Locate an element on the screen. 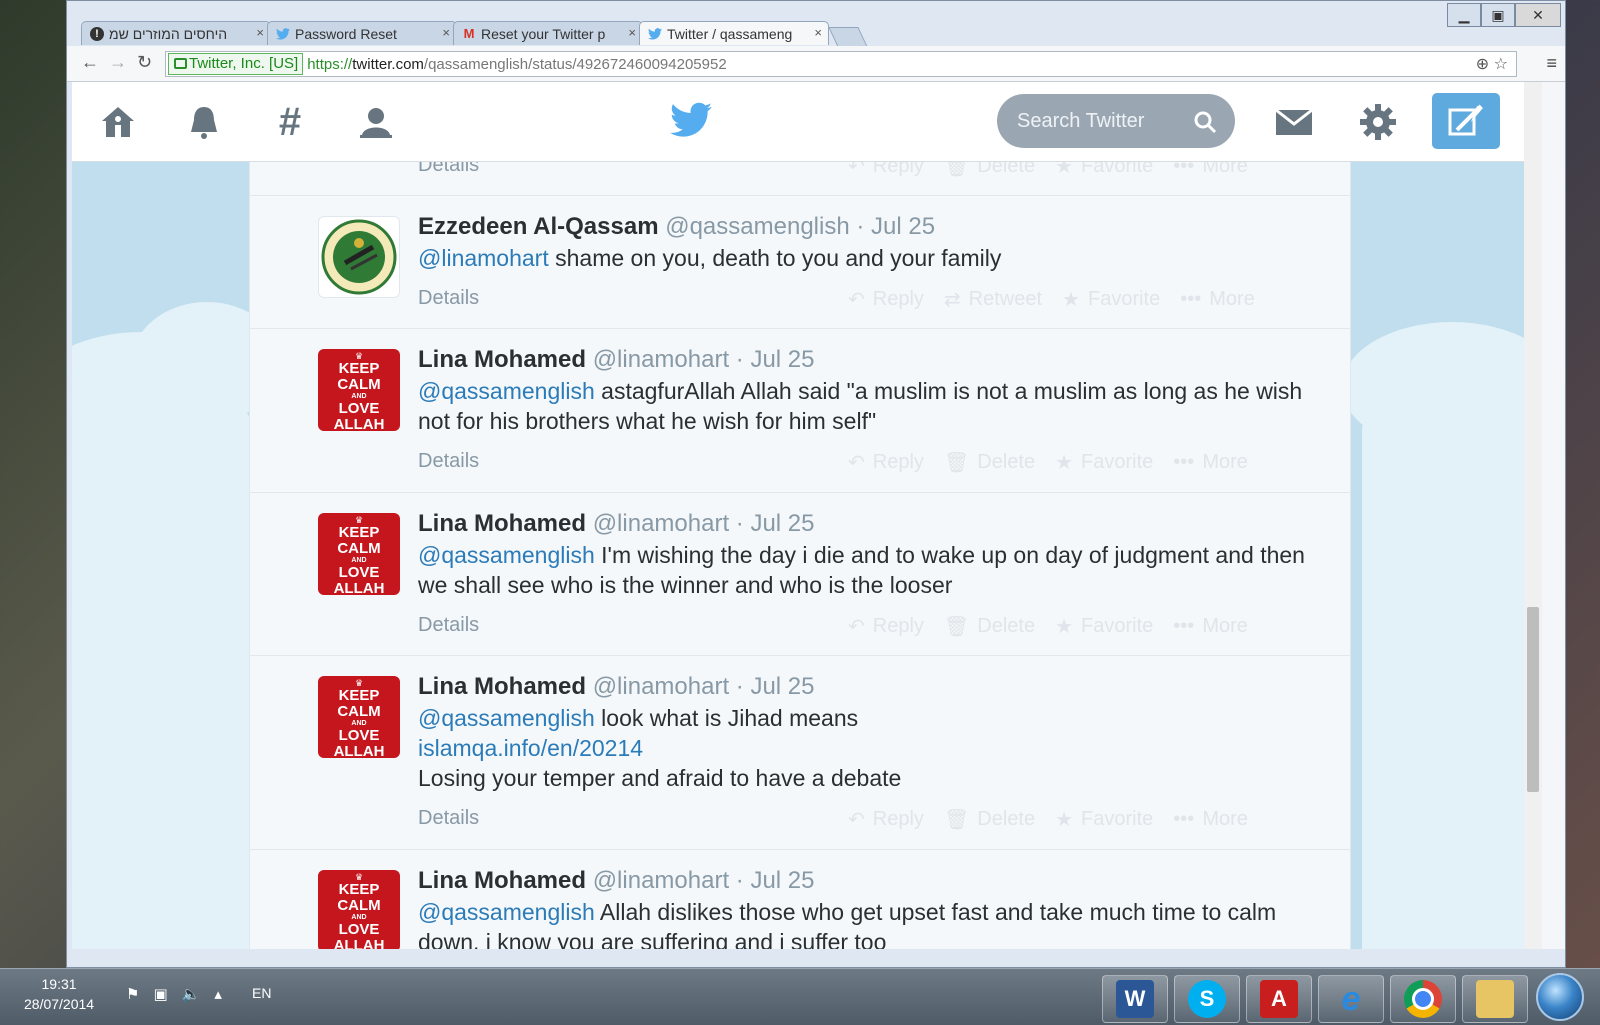  taskbar-skype: S is located at coordinates (1207, 999).